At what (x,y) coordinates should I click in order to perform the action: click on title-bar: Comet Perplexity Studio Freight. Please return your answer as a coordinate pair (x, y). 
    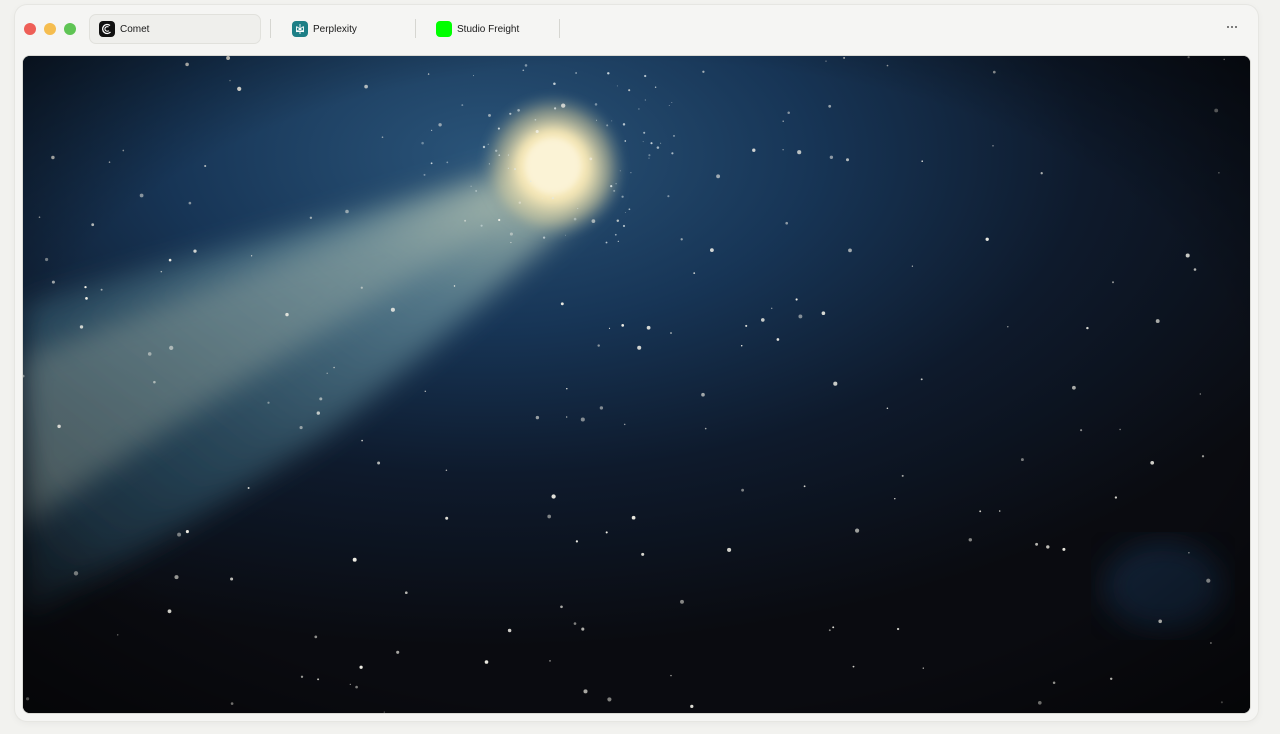
    Looking at the image, I should click on (636, 28).